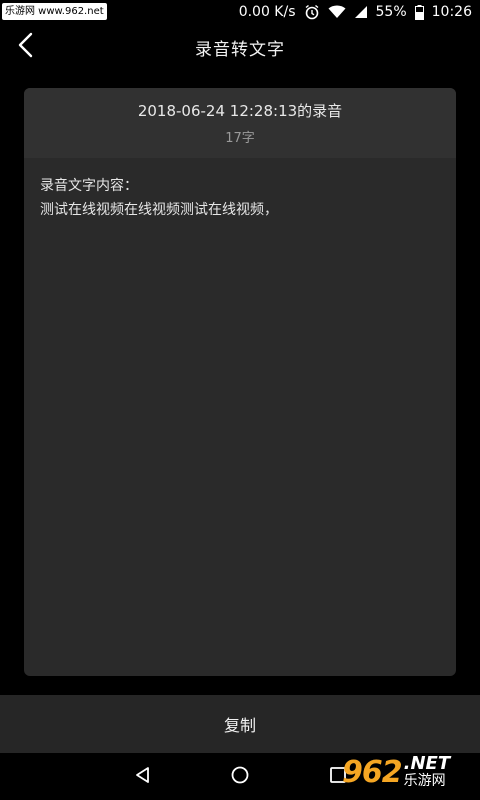 The width and height of the screenshot is (480, 800). Describe the element at coordinates (361, 12) in the screenshot. I see `signal-icon` at that location.